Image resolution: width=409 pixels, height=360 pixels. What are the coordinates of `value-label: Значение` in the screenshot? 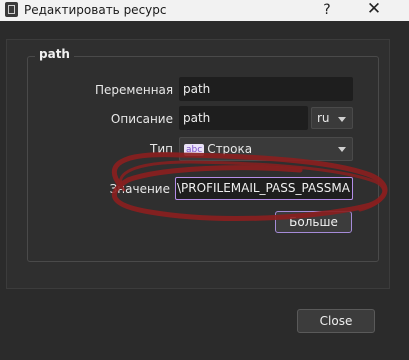 It's located at (139, 189).